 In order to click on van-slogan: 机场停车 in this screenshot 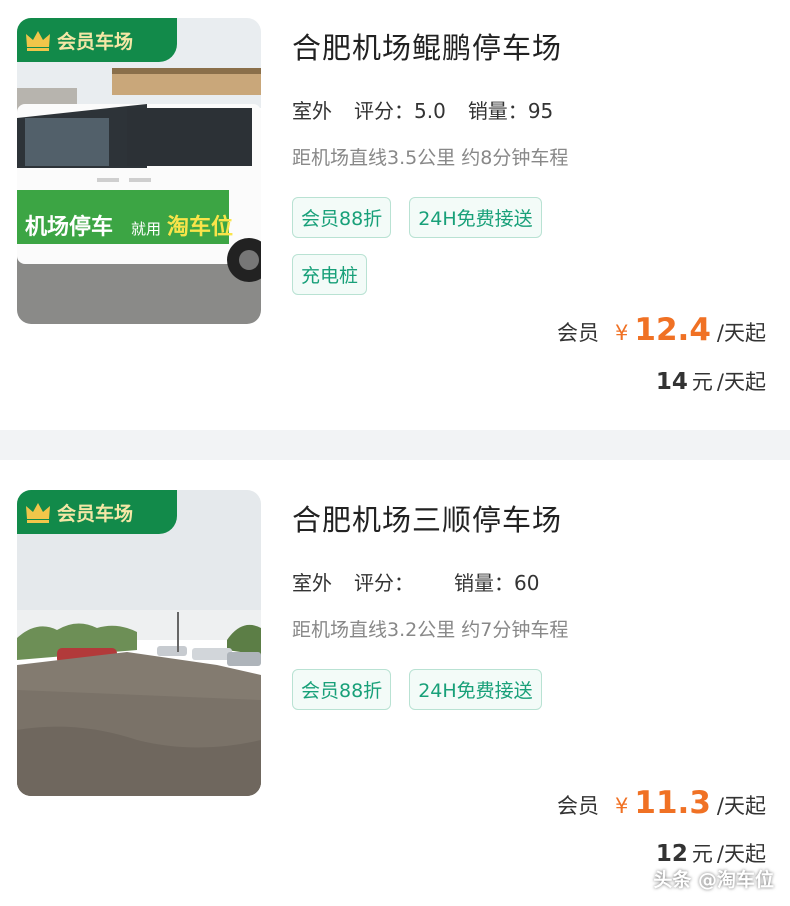, I will do `click(69, 227)`.